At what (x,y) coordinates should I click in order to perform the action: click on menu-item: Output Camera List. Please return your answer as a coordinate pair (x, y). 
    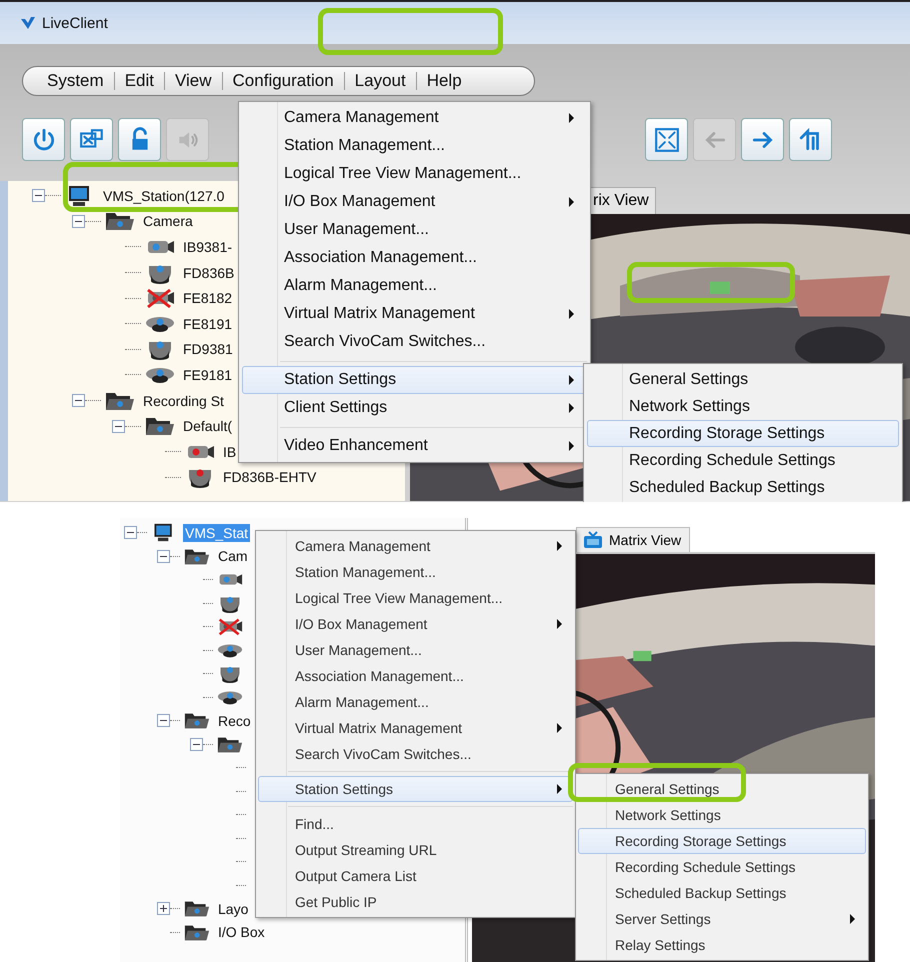
    Looking at the image, I should click on (415, 876).